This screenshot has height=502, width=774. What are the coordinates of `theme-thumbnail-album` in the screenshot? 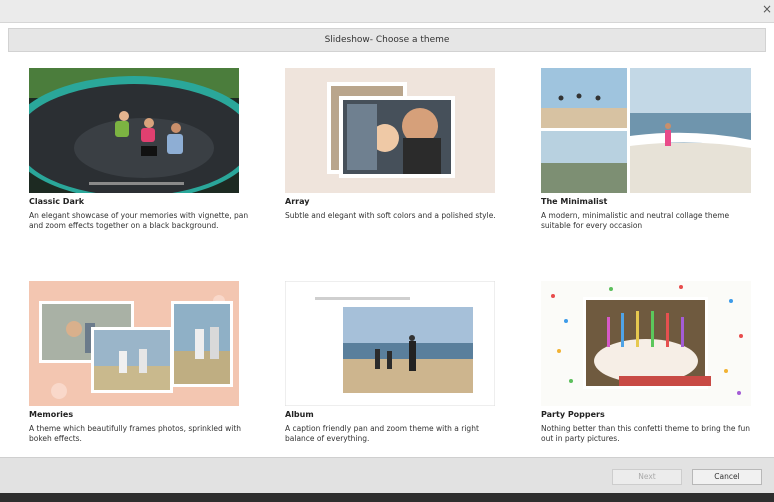 It's located at (390, 343).